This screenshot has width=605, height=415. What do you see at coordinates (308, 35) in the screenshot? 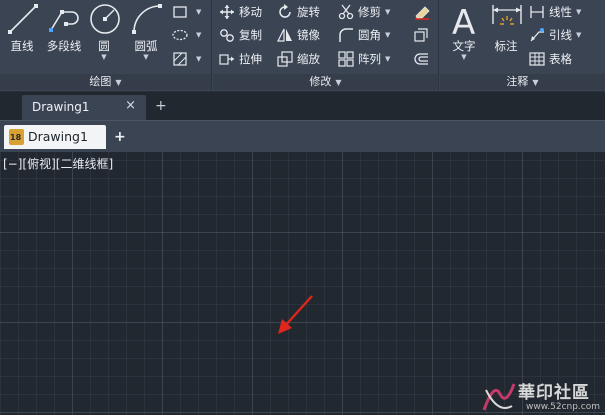
I see `mirror-label: 镜像` at bounding box center [308, 35].